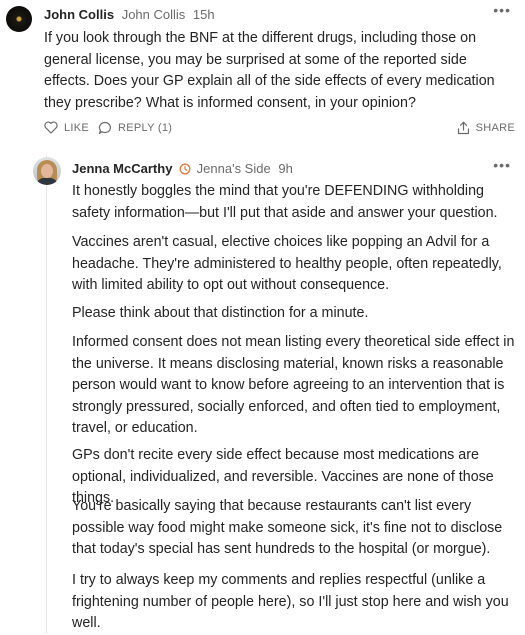  Describe the element at coordinates (46, 394) in the screenshot. I see `thread-line` at that location.